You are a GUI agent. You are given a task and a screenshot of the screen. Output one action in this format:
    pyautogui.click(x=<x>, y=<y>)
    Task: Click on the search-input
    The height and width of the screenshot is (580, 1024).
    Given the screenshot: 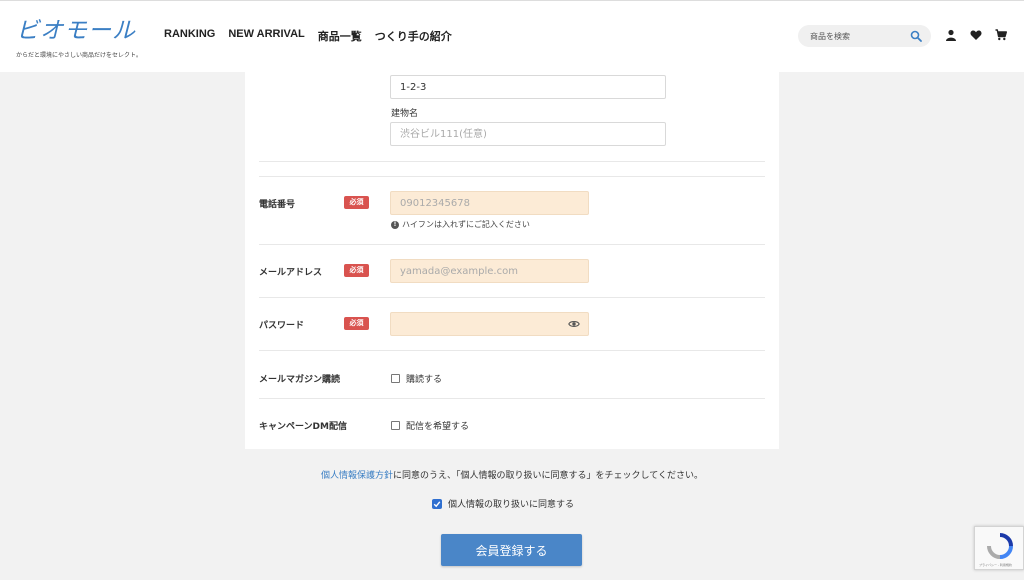 What is the action you would take?
    pyautogui.click(x=855, y=36)
    